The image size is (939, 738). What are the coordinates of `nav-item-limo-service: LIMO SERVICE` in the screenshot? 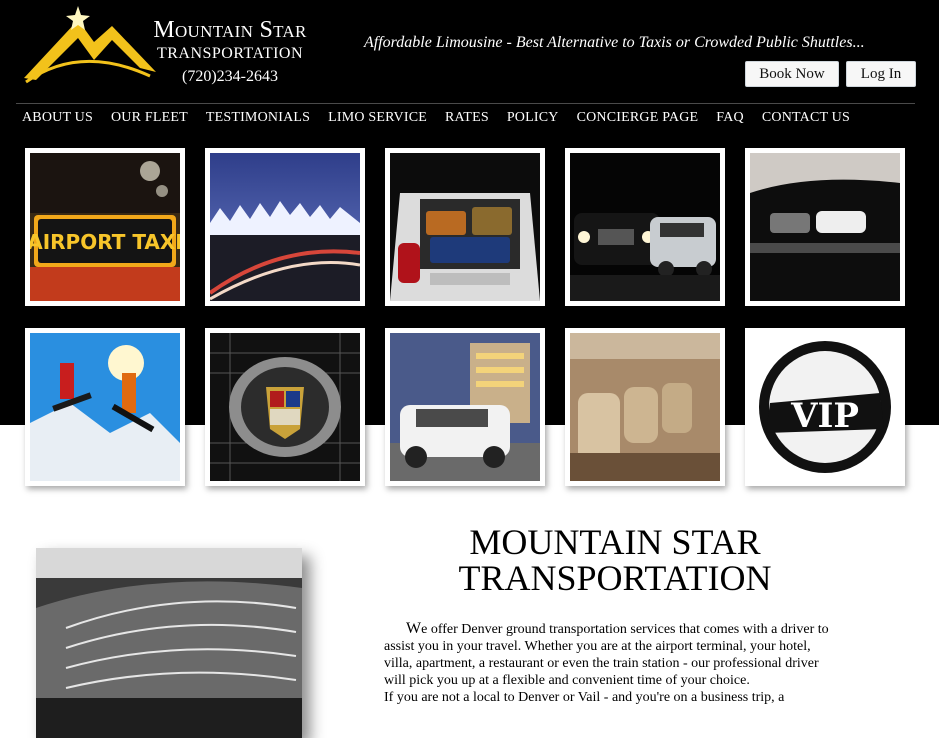 It's located at (377, 118).